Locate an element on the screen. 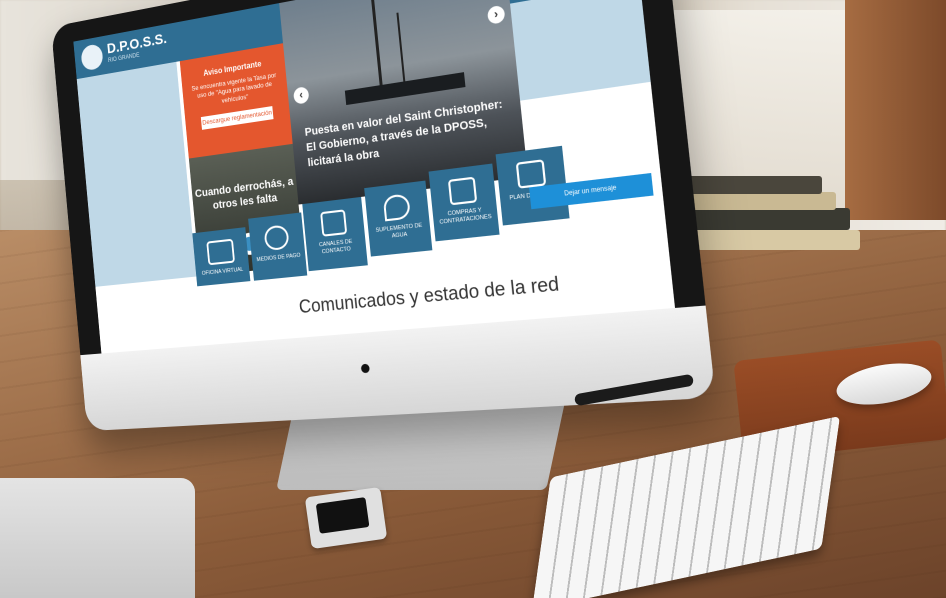 The height and width of the screenshot is (598, 946). background-door is located at coordinates (895, 110).